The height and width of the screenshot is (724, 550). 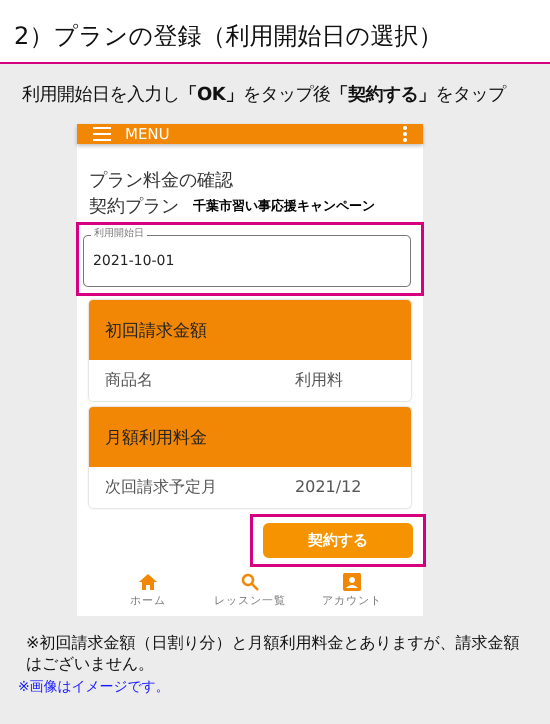 What do you see at coordinates (352, 582) in the screenshot?
I see `account-icon` at bounding box center [352, 582].